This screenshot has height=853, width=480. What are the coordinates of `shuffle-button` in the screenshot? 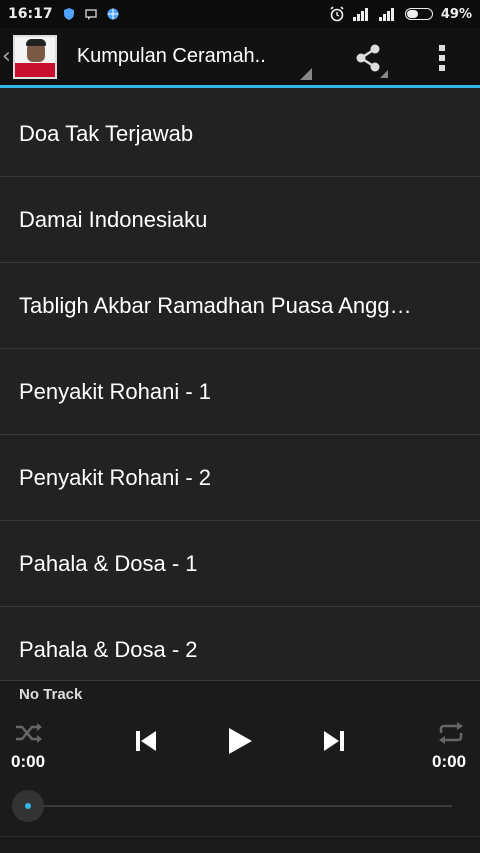 It's located at (29, 733).